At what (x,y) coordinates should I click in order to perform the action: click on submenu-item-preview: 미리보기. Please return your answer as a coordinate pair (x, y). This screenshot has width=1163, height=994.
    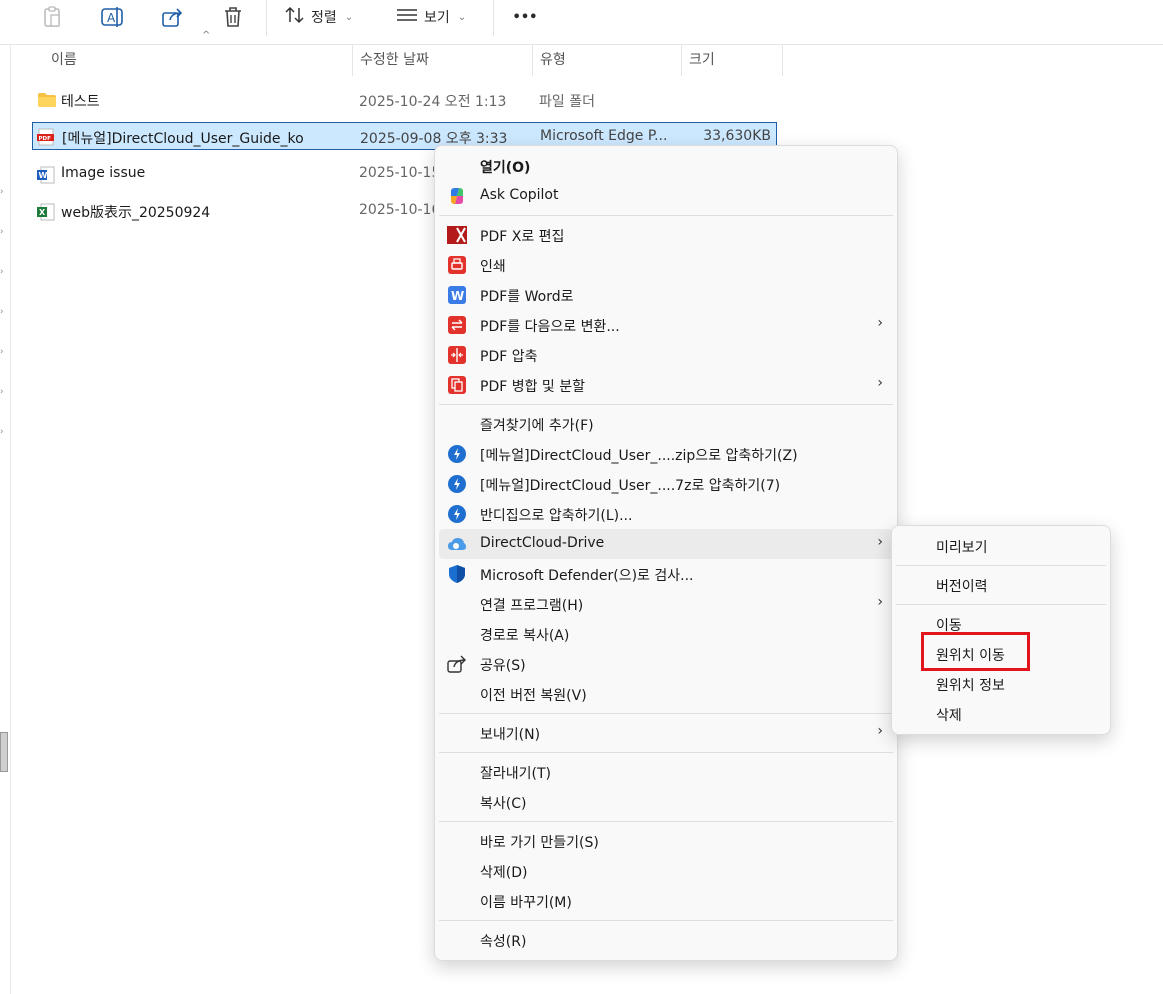
    Looking at the image, I should click on (1001, 546).